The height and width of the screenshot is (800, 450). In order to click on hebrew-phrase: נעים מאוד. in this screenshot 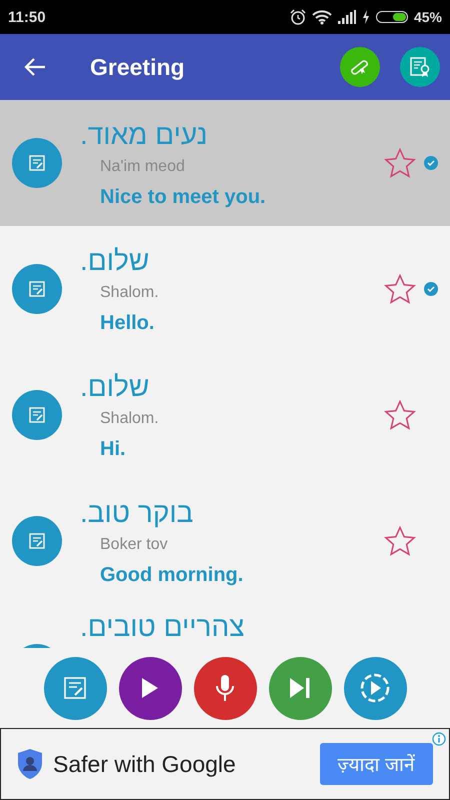, I will do `click(144, 135)`.